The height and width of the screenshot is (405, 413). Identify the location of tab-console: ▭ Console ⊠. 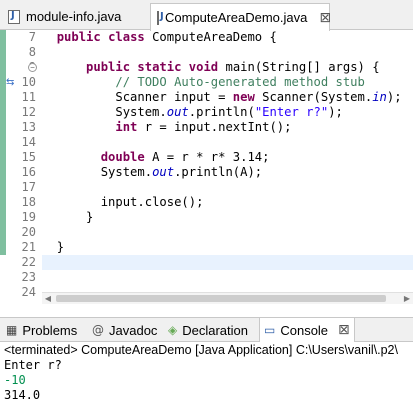
(307, 330).